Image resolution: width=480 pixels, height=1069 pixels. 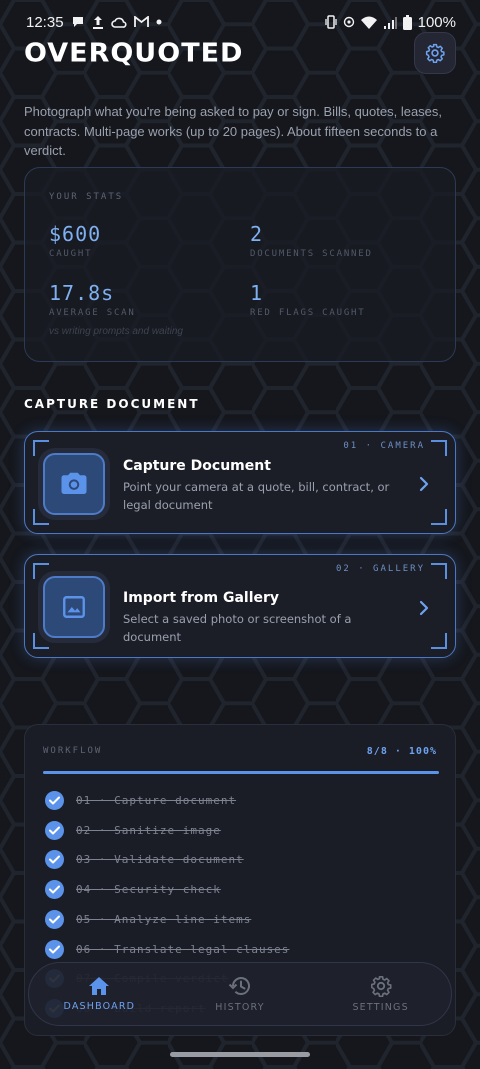 What do you see at coordinates (257, 234) in the screenshot?
I see `stat-scanned-value: 2` at bounding box center [257, 234].